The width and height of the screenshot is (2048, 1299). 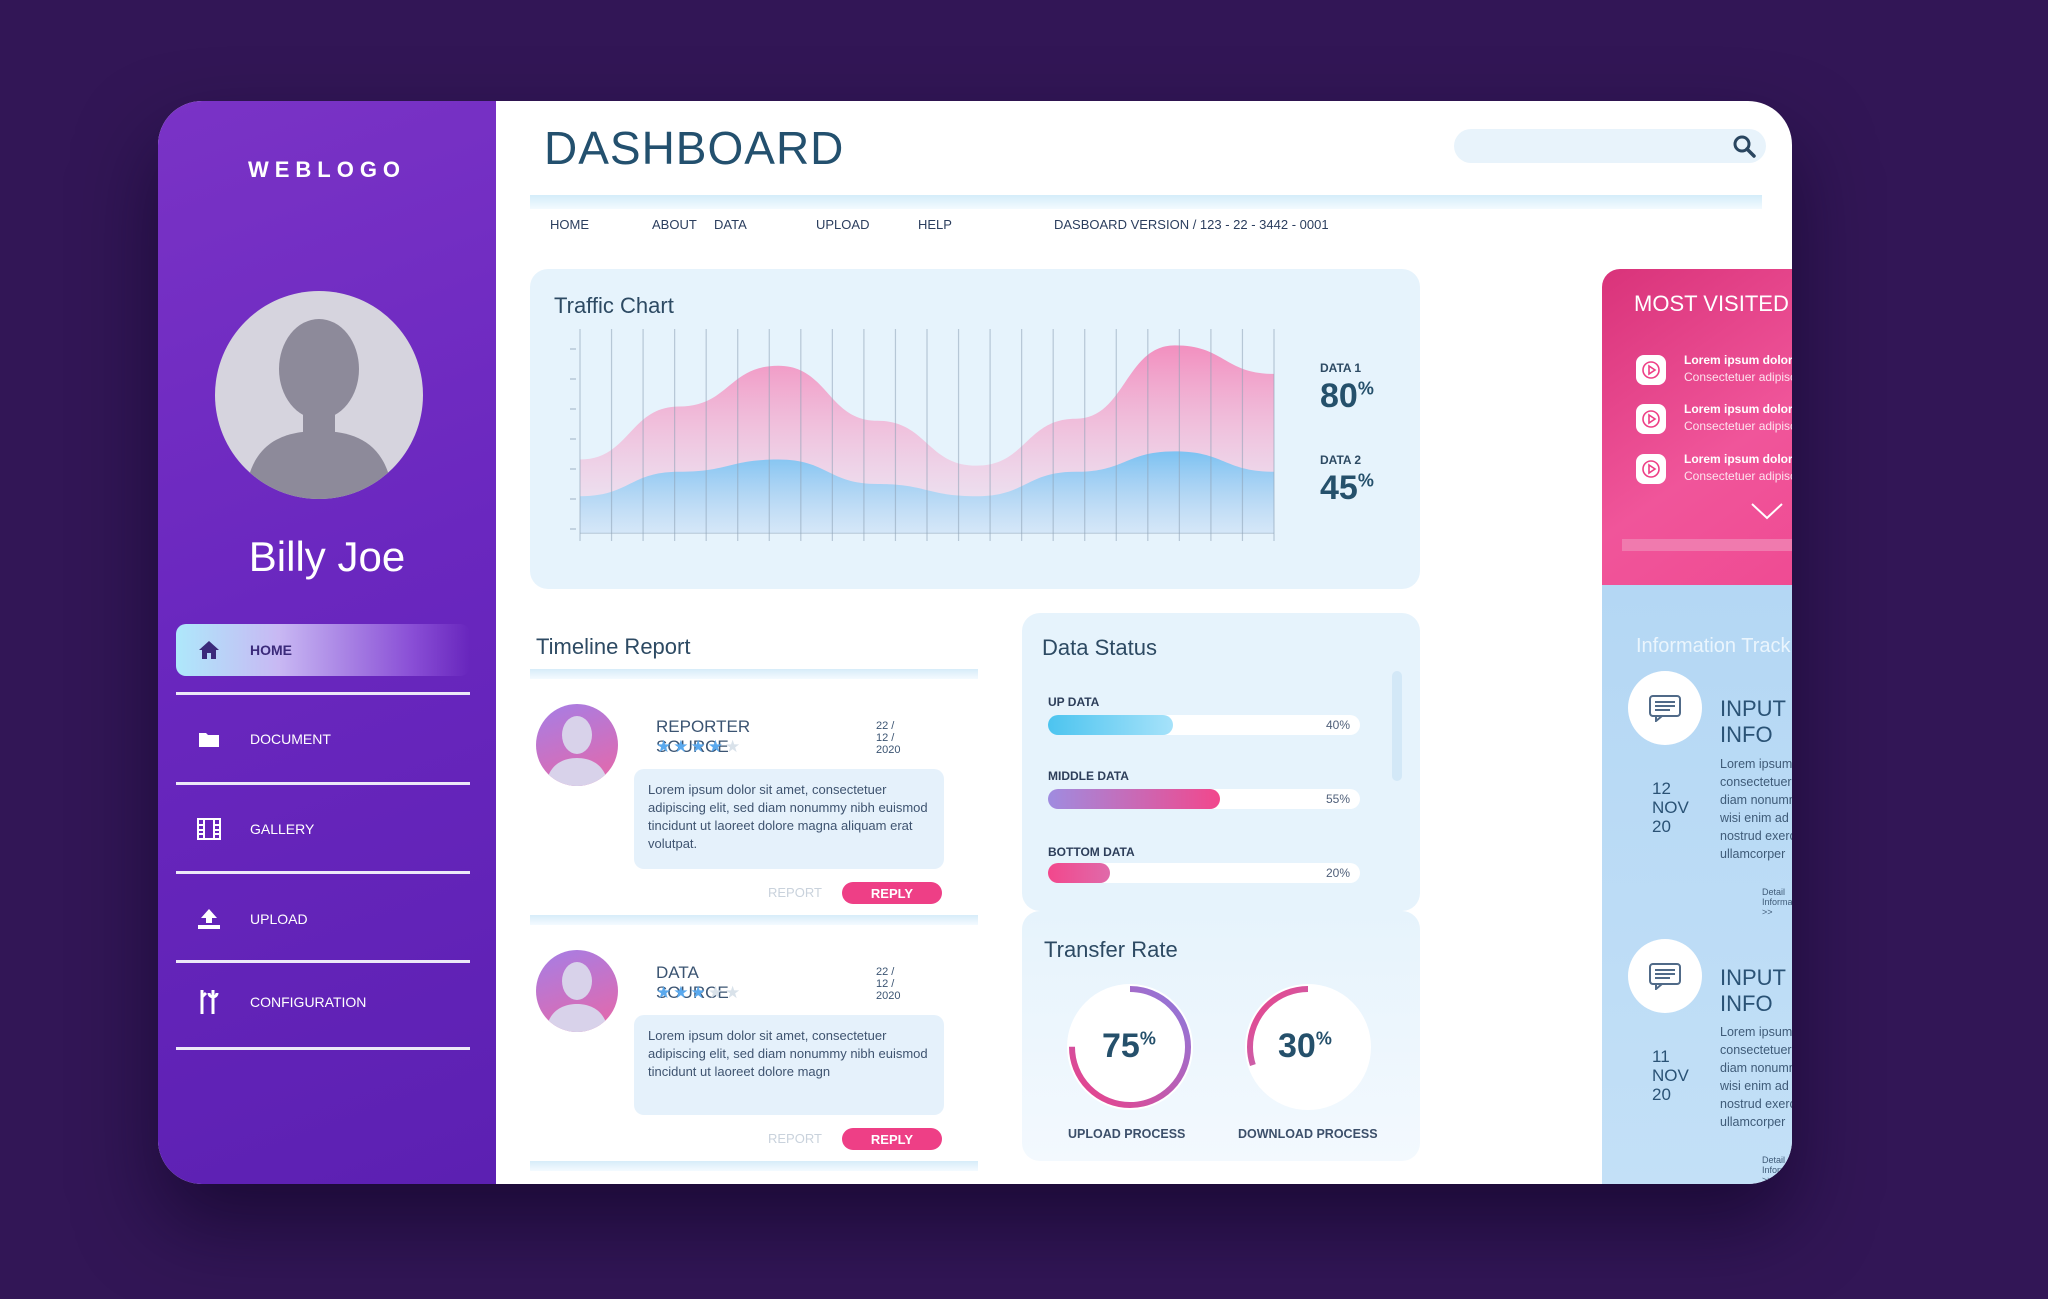 What do you see at coordinates (209, 829) in the screenshot?
I see `film-icon` at bounding box center [209, 829].